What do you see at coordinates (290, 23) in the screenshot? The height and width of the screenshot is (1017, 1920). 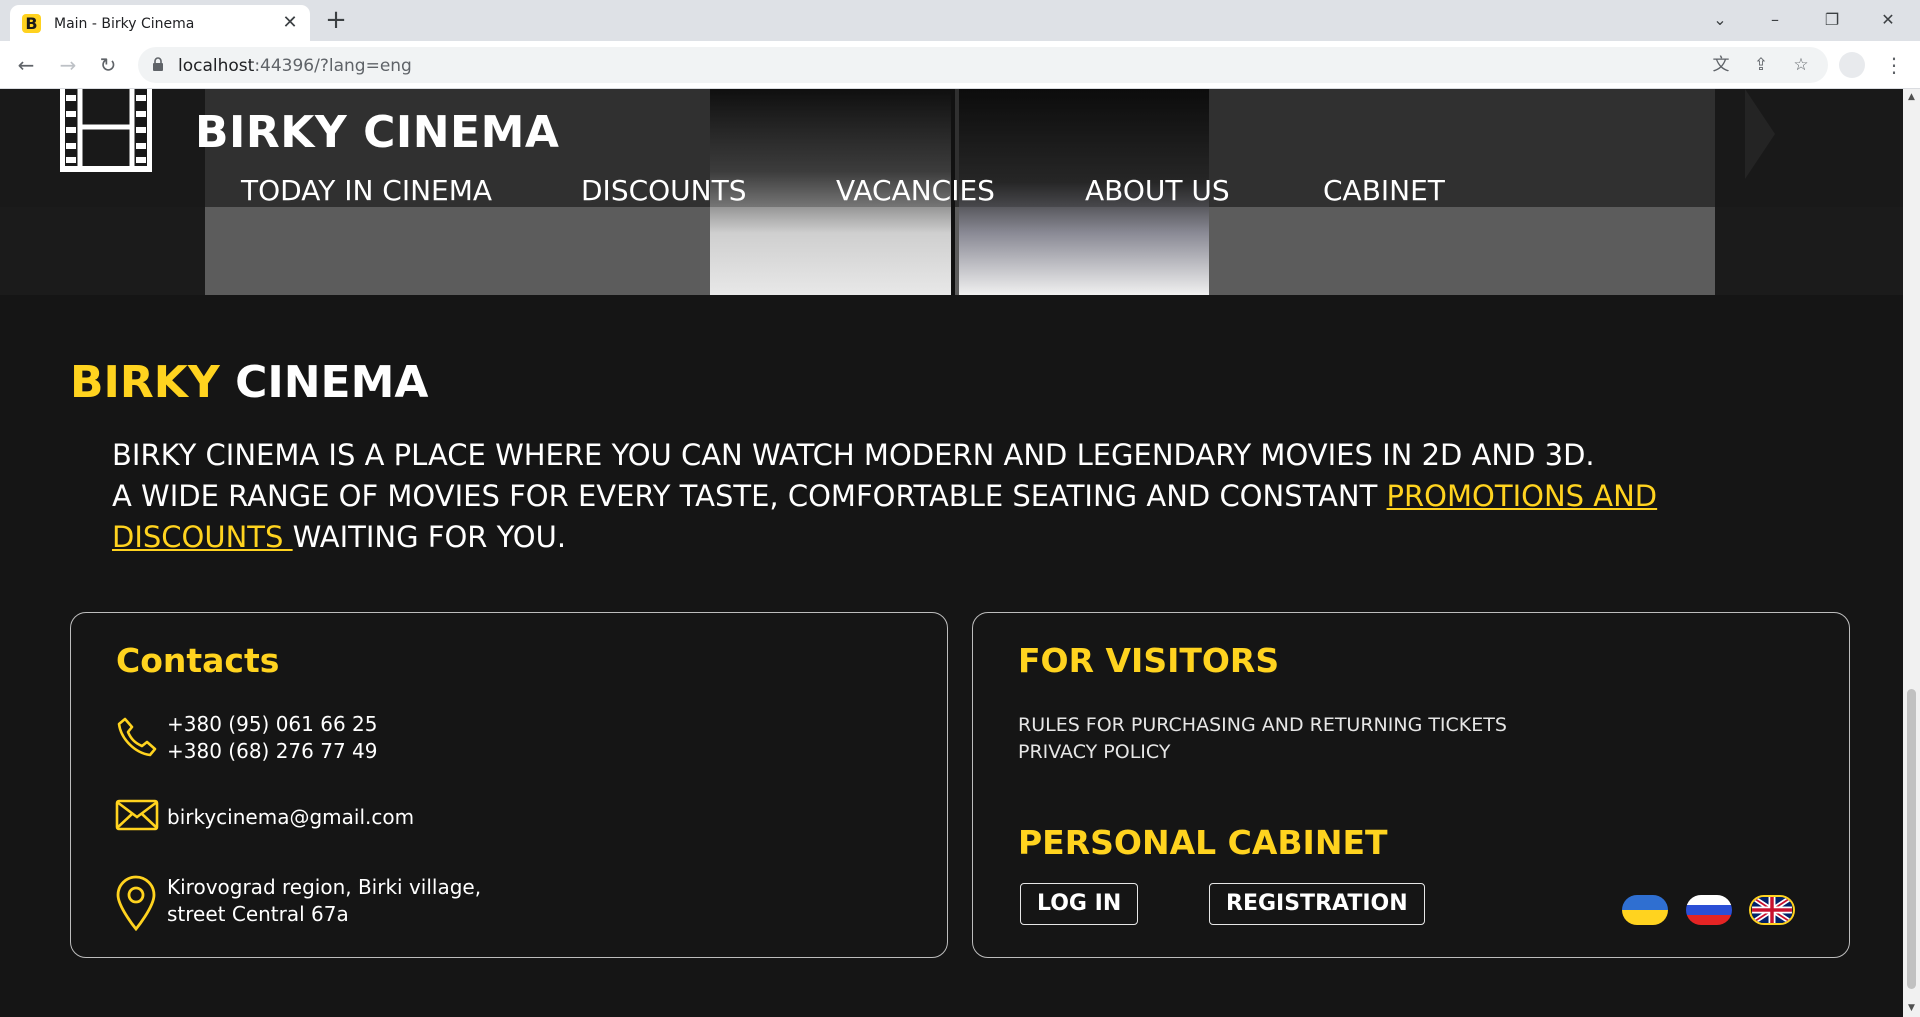 I see `close-tab-icon: ✕` at bounding box center [290, 23].